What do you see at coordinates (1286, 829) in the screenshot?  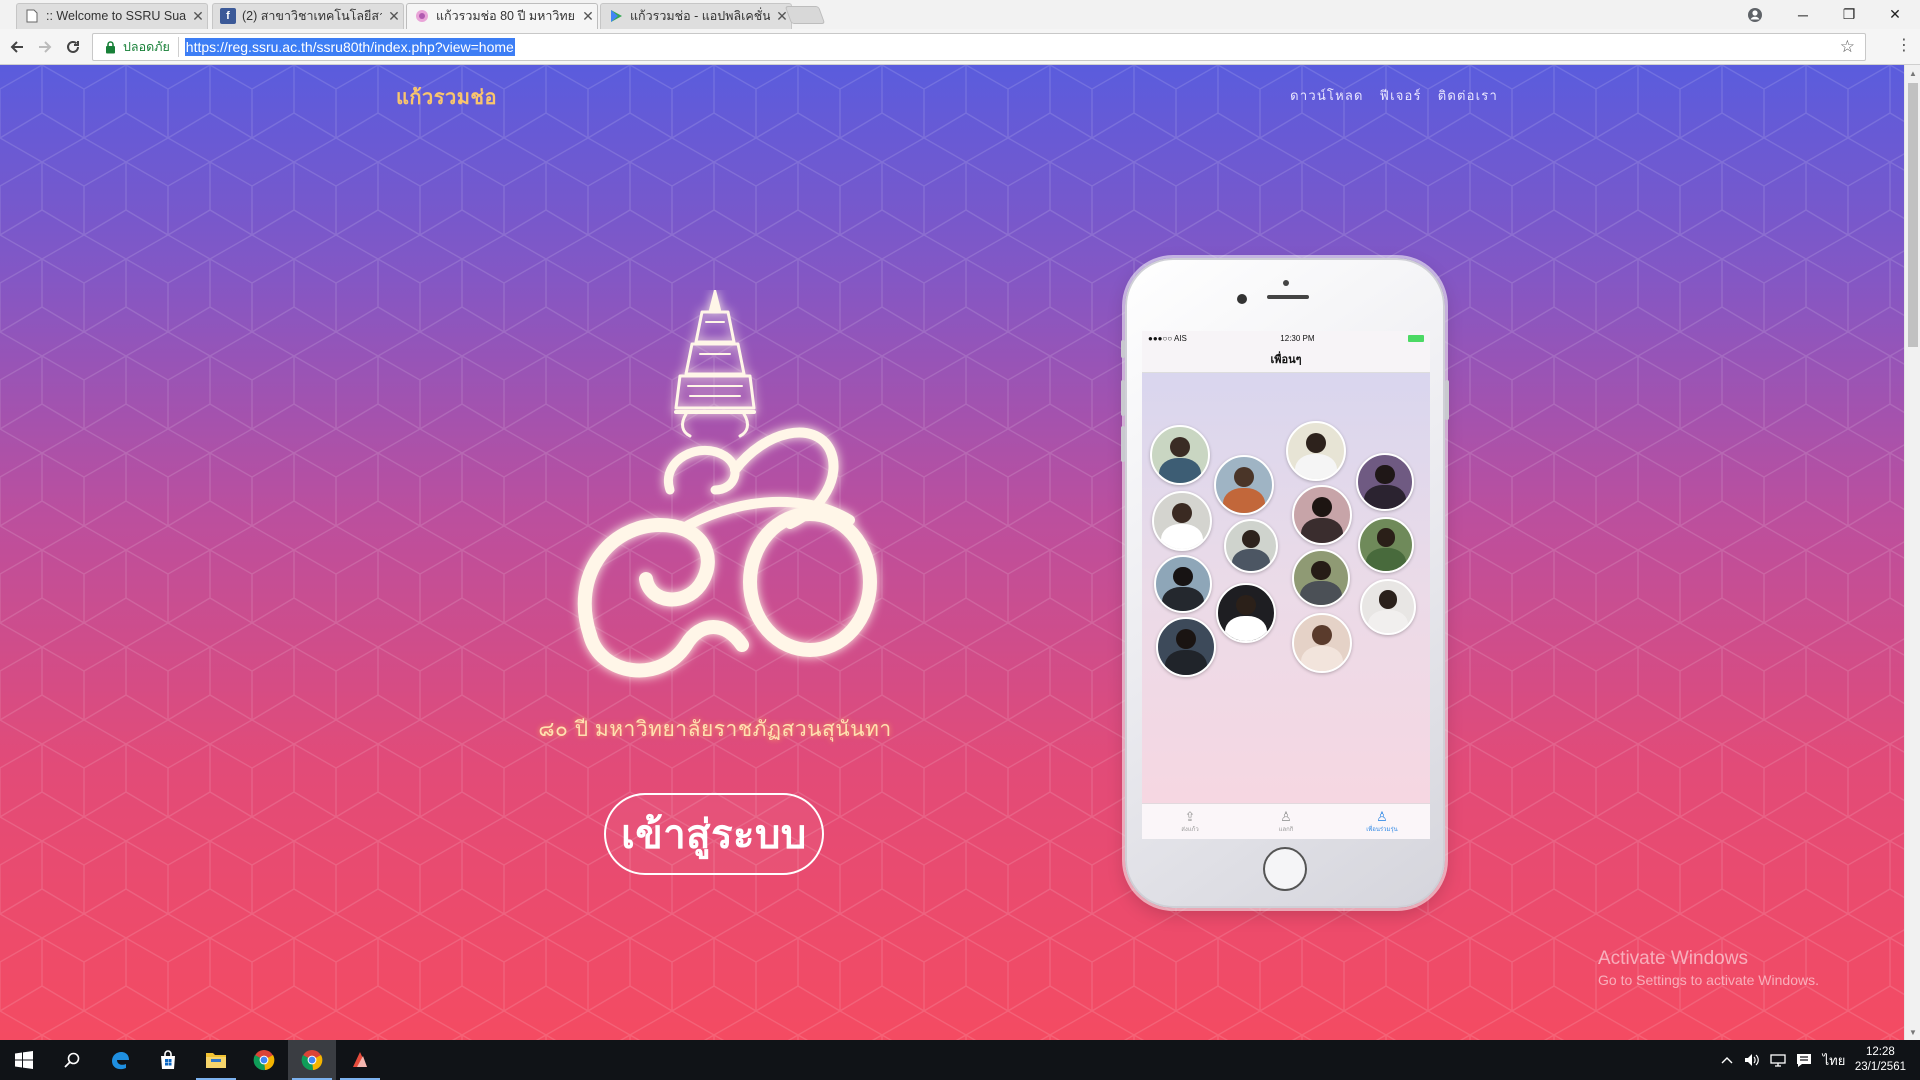 I see `phone-tab-label: แลกกิ` at bounding box center [1286, 829].